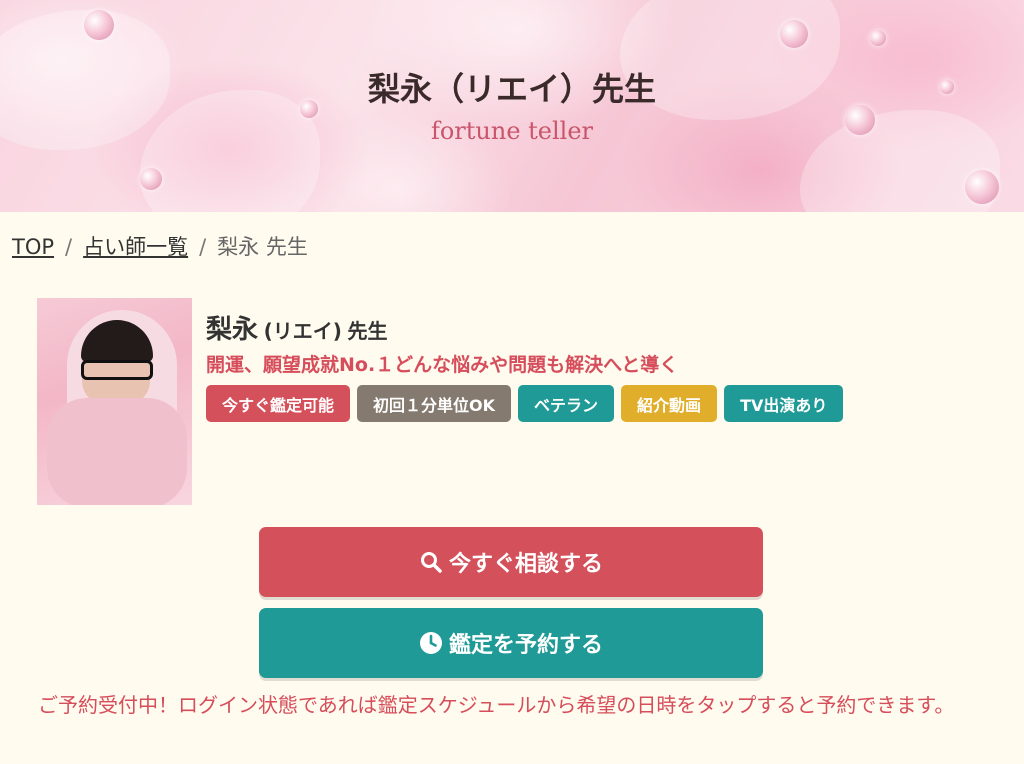 The width and height of the screenshot is (1024, 764). I want to click on breadcrumb: TOP / 占い師一覧 / 梨永 先生, so click(160, 246).